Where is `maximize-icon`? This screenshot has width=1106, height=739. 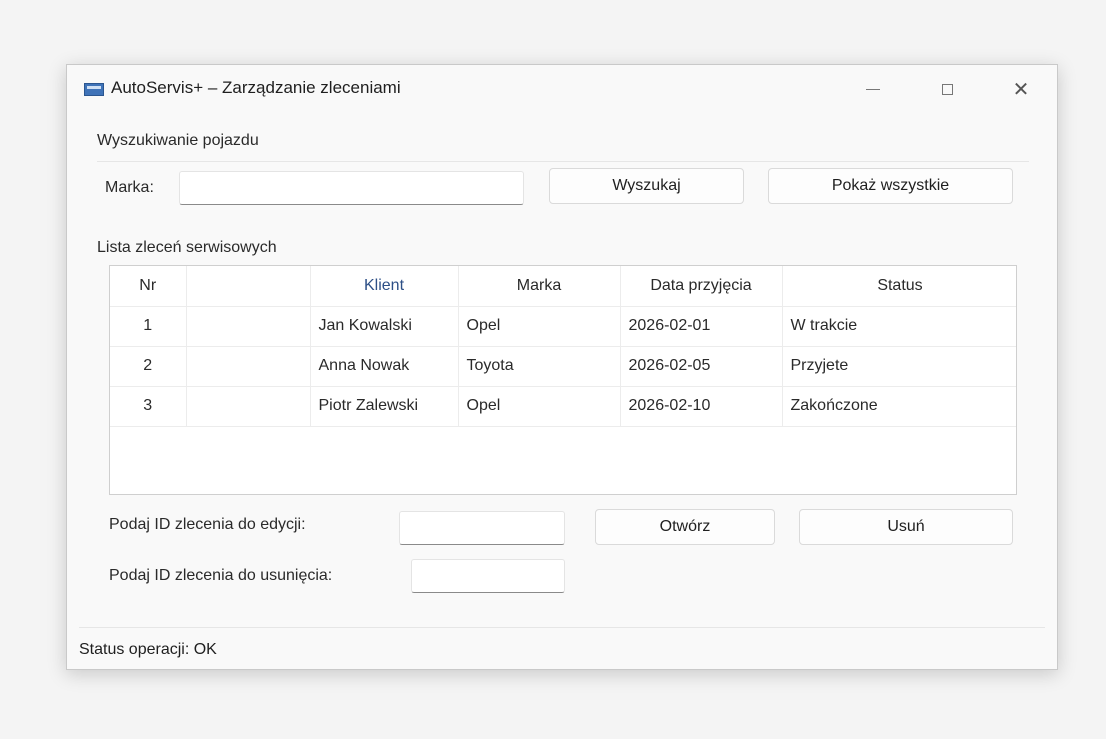
maximize-icon is located at coordinates (947, 89).